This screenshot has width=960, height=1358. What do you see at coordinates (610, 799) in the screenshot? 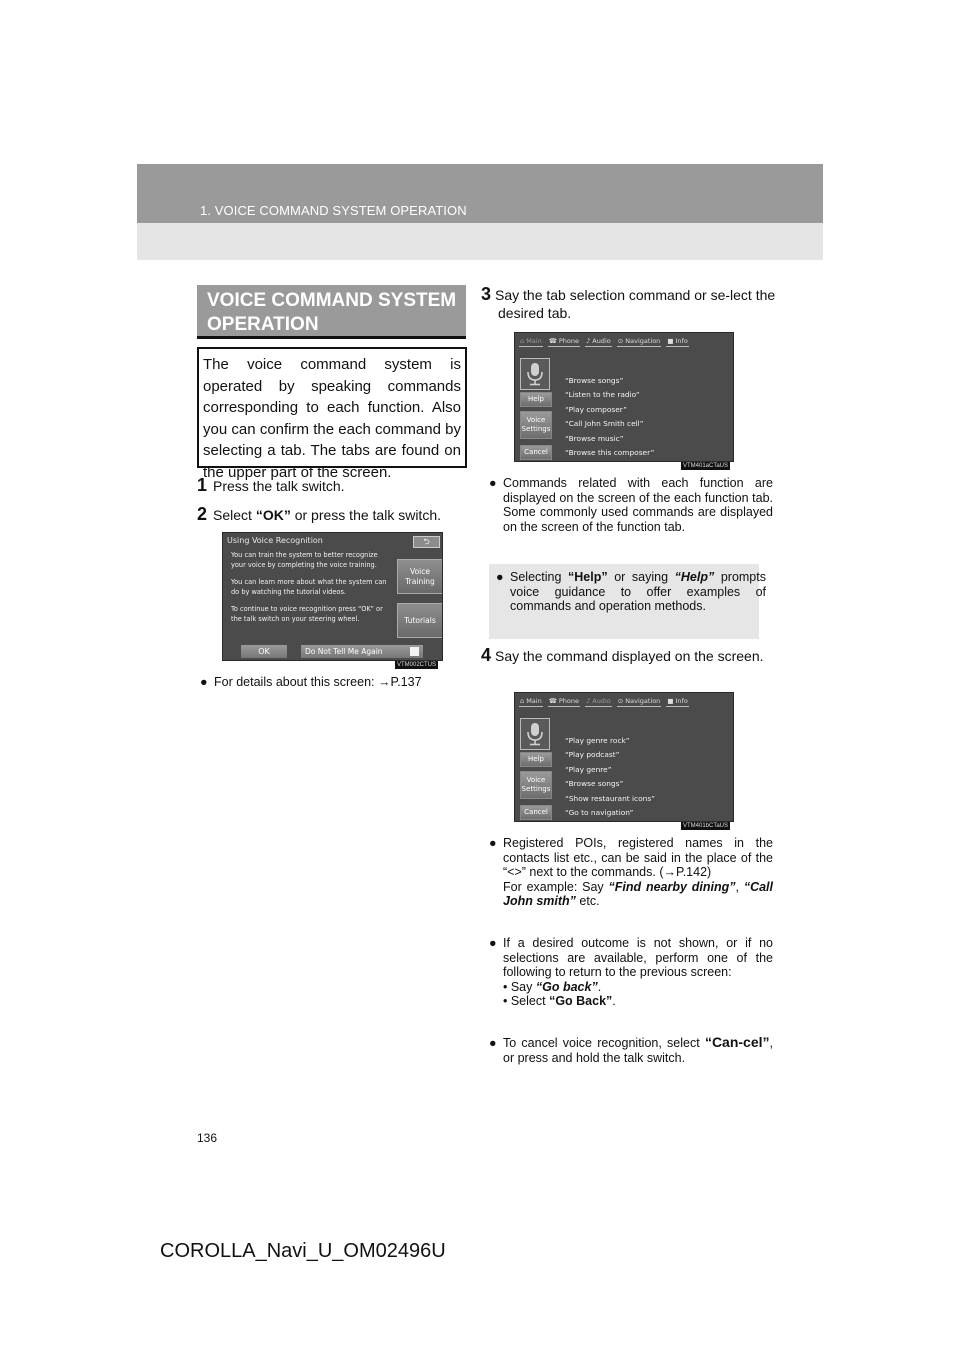
I see `command-item: “Show restaurant icons”` at bounding box center [610, 799].